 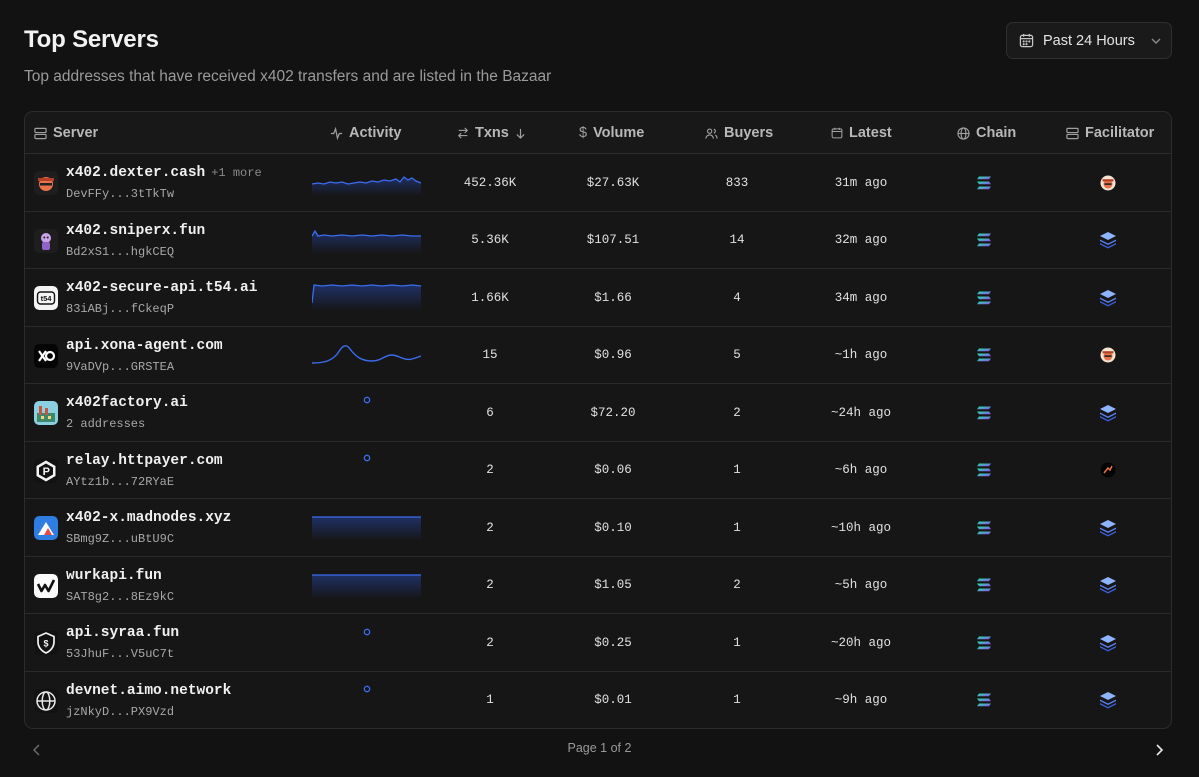 I want to click on volume-value: $107.51, so click(x=613, y=240).